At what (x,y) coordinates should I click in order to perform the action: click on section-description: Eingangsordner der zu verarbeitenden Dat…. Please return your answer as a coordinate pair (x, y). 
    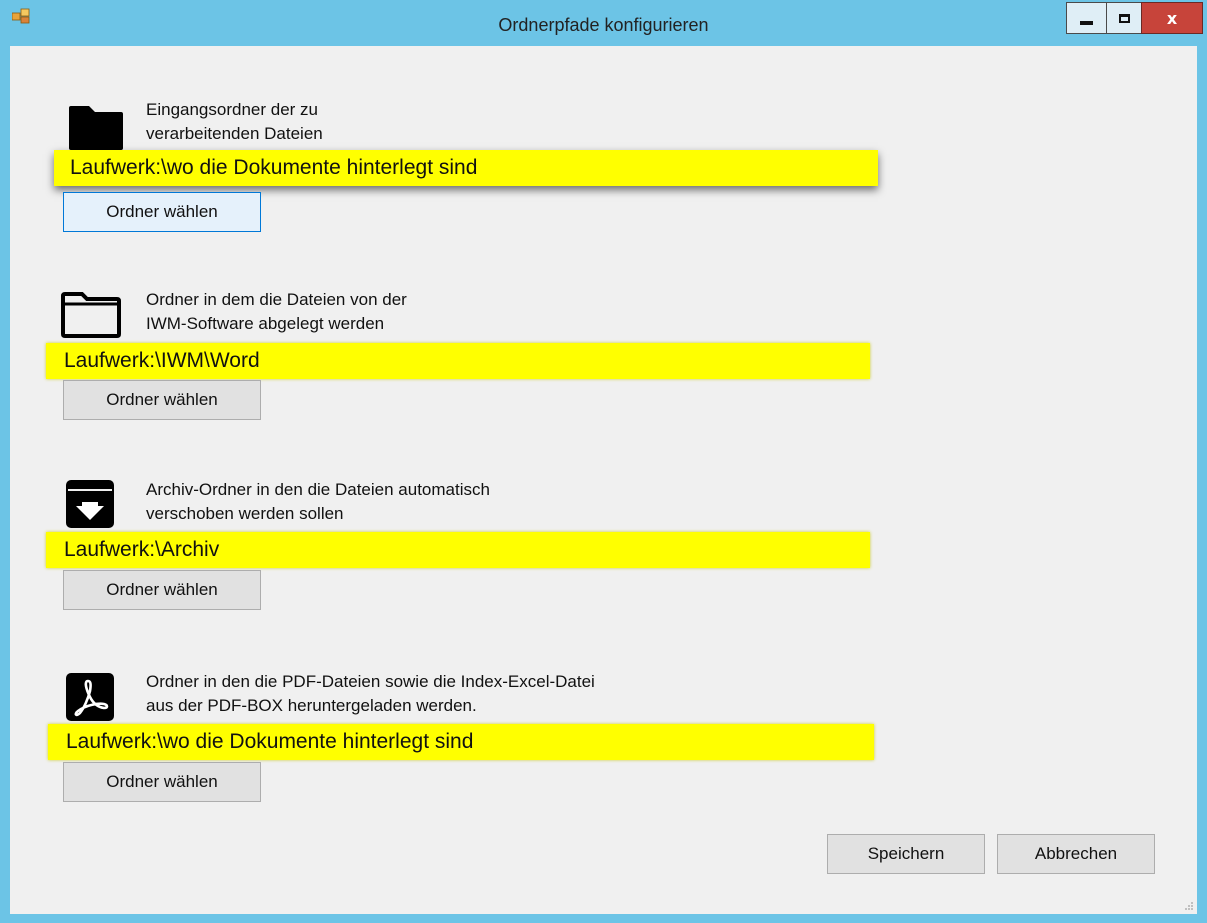
    Looking at the image, I should click on (446, 122).